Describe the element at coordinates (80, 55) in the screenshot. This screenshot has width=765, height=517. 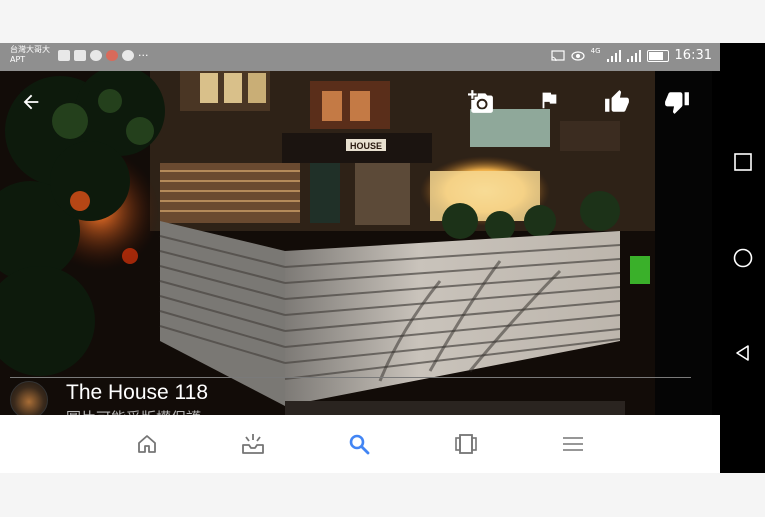
I see `mail-icon` at that location.